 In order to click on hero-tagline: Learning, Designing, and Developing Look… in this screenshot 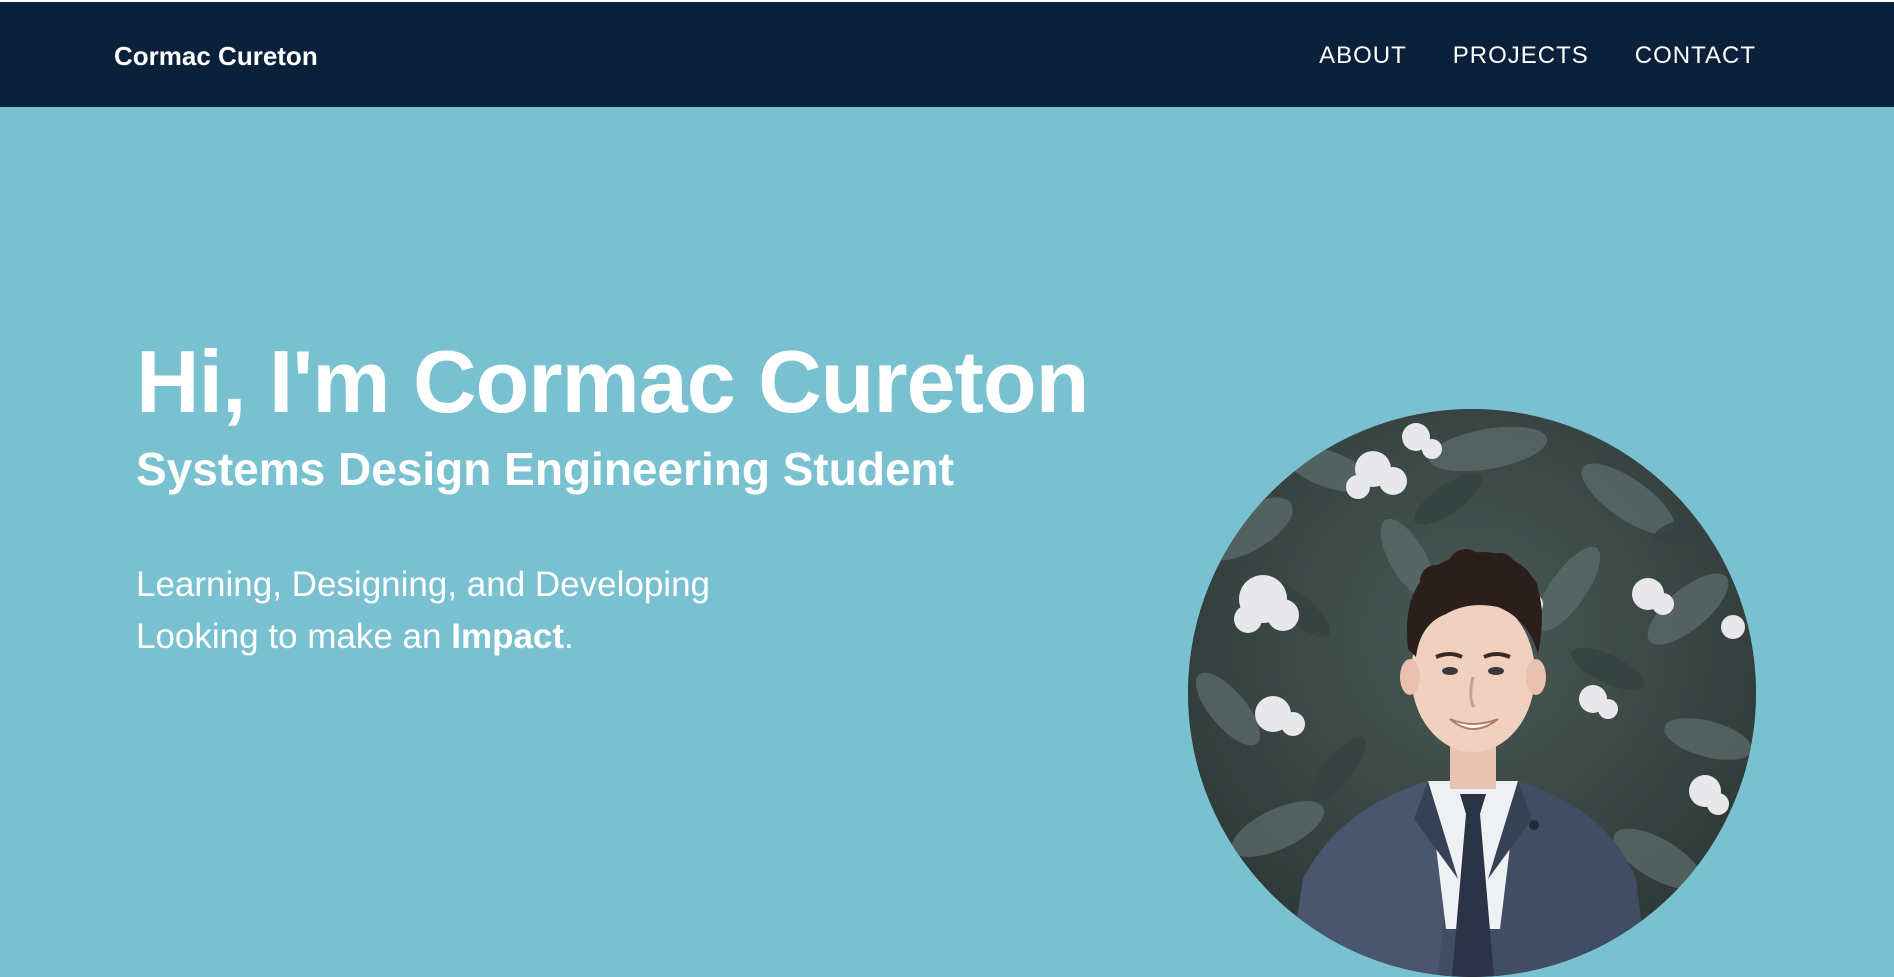, I will do `click(423, 611)`.